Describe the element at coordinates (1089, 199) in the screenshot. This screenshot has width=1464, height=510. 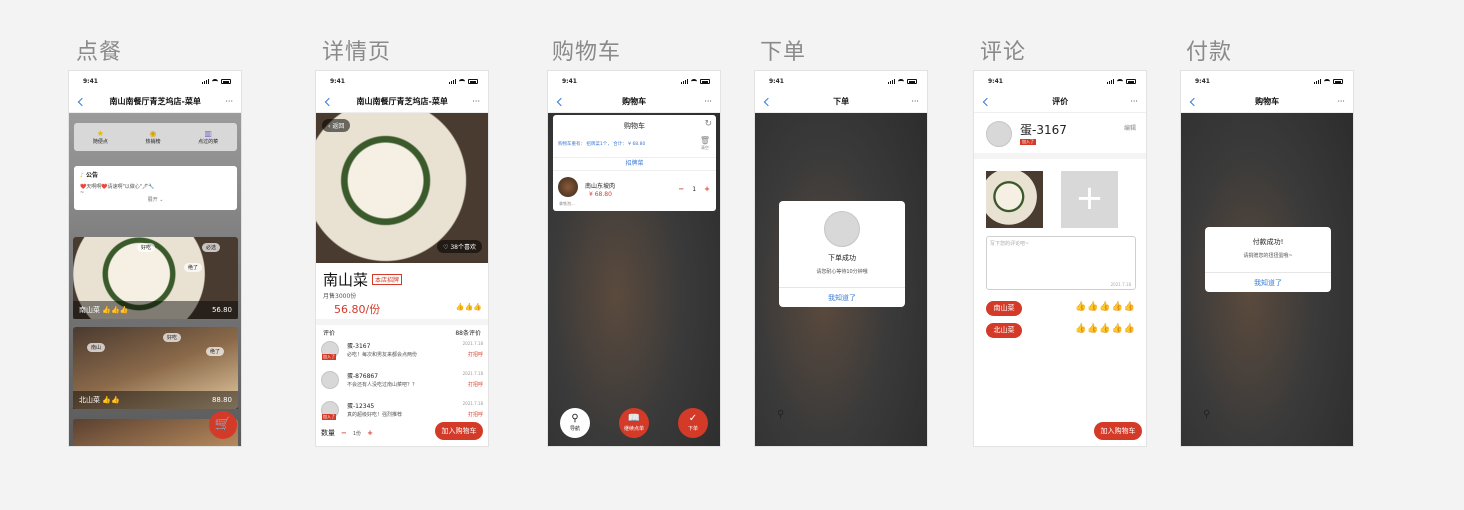
I see `add-photo-button: +` at that location.